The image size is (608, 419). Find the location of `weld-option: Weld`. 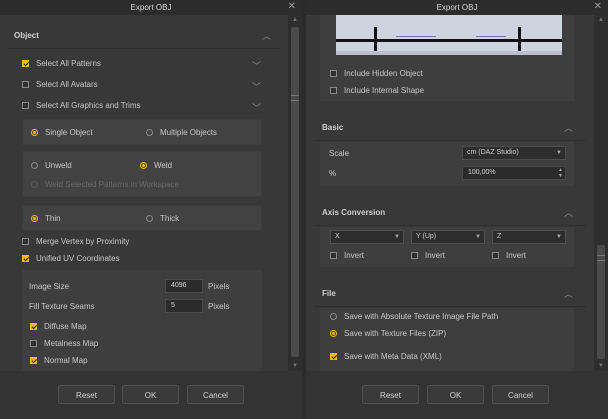

weld-option: Weld is located at coordinates (185, 166).